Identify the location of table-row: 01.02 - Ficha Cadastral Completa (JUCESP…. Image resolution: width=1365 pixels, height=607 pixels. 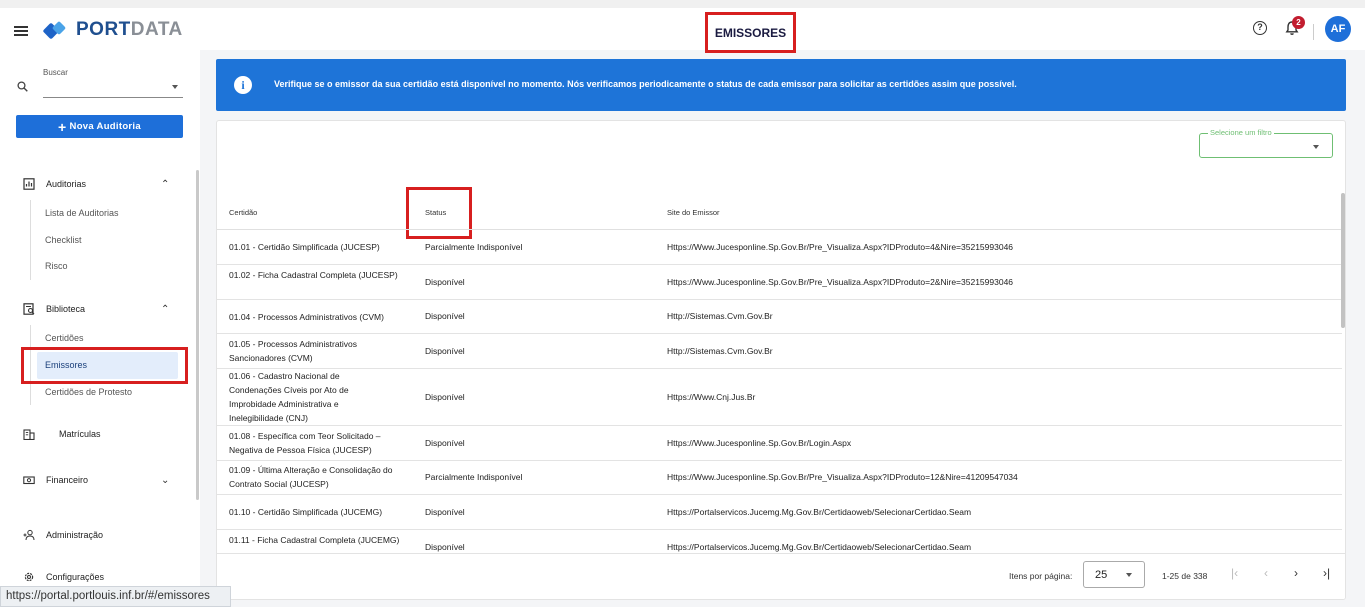
(779, 282).